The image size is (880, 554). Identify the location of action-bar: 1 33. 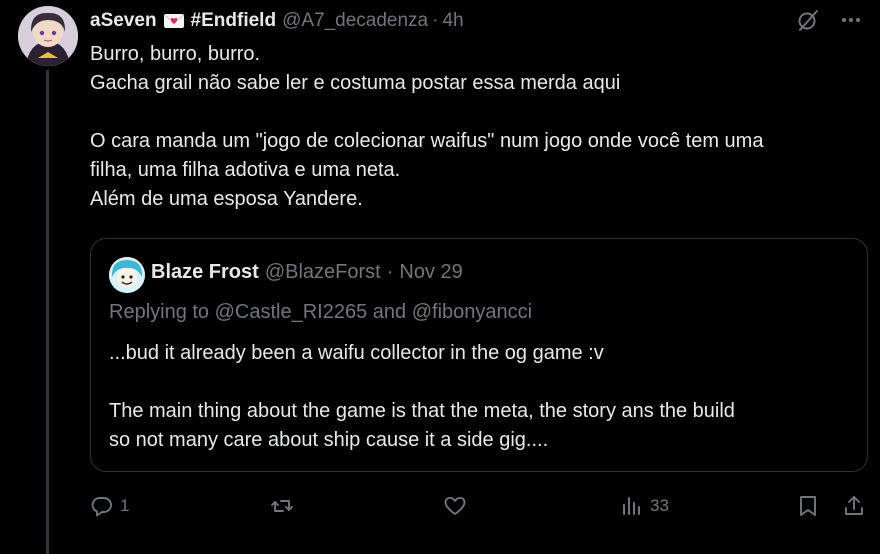
(480, 506).